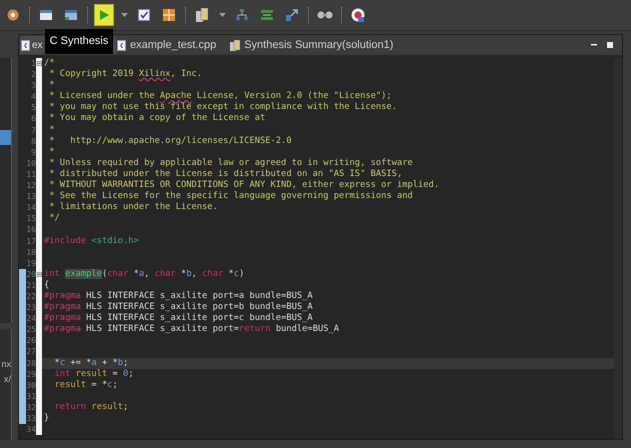 This screenshot has width=631, height=448. I want to click on code-line: * limitations under the License., so click(133, 208).